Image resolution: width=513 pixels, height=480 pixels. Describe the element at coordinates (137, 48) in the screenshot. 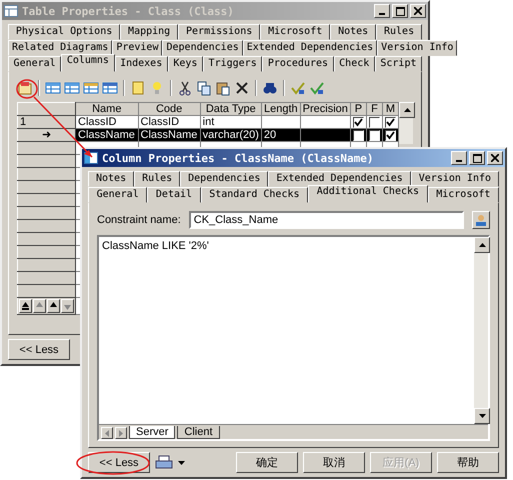

I see `tab: Preview` at that location.